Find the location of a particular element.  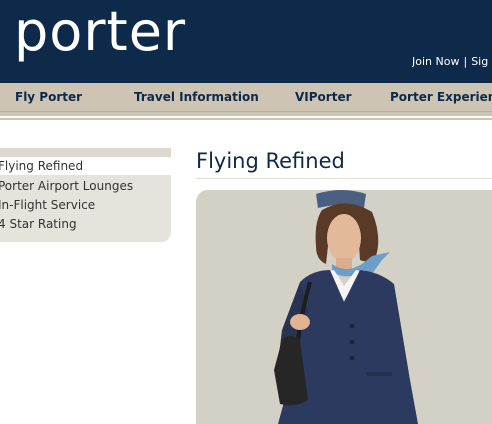

sidebar-item-inflight-service: In-Flight Service is located at coordinates (47, 205).